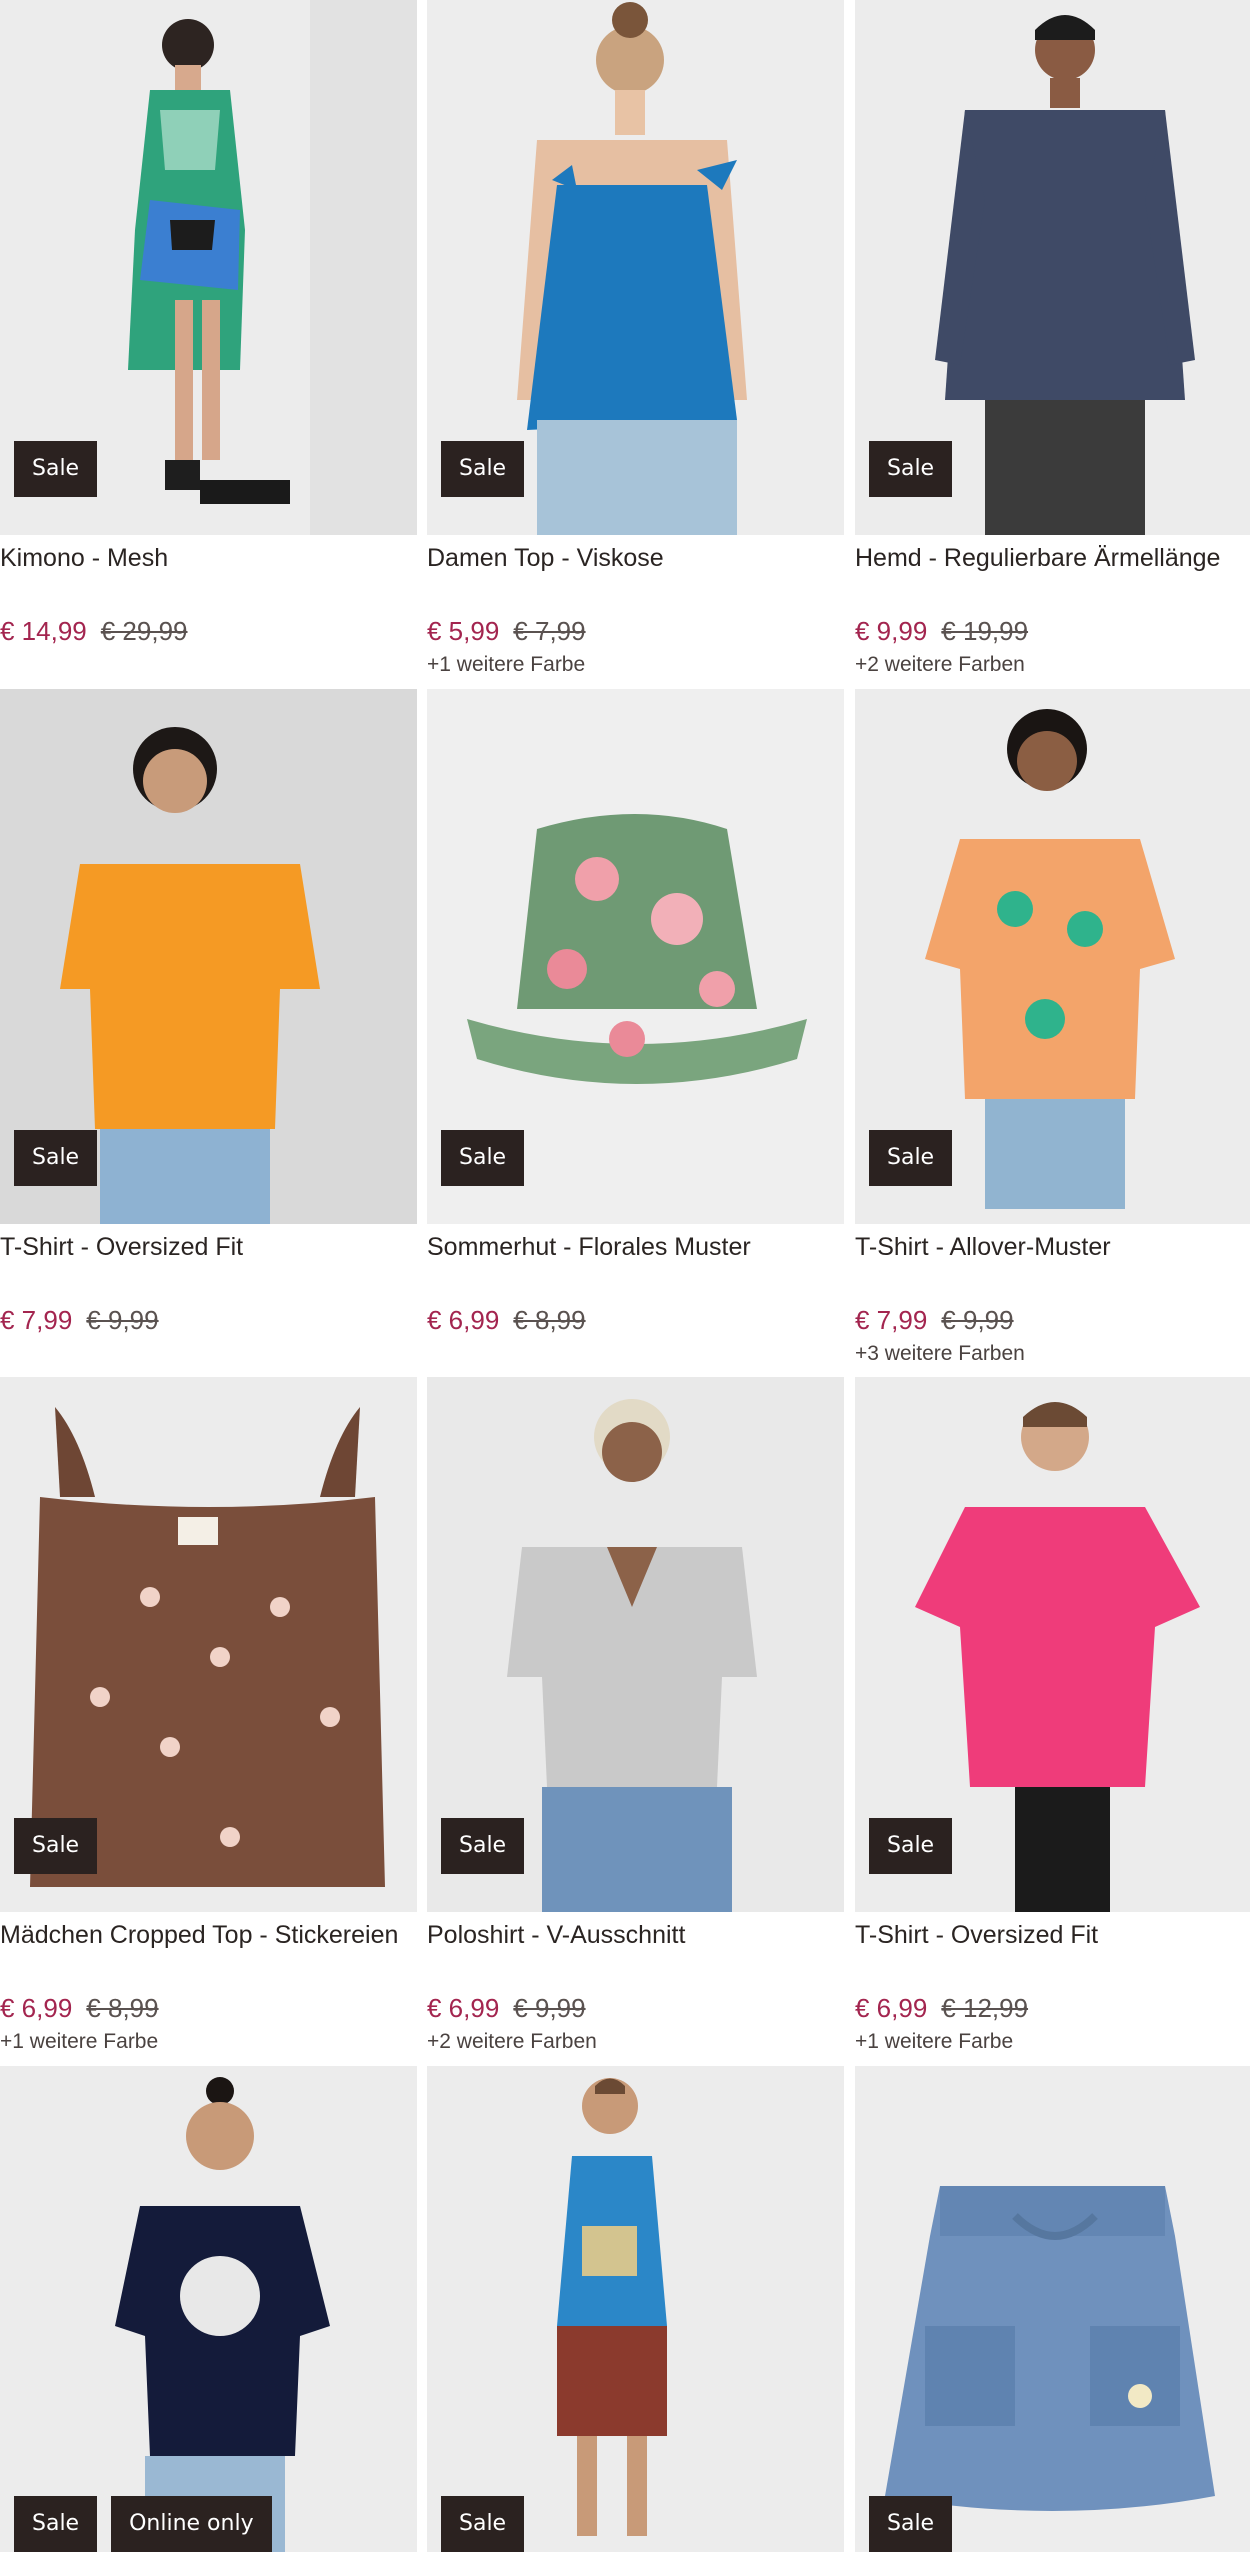 The image size is (1250, 2552). Describe the element at coordinates (985, 2008) in the screenshot. I see `original-price: € 12,99` at that location.